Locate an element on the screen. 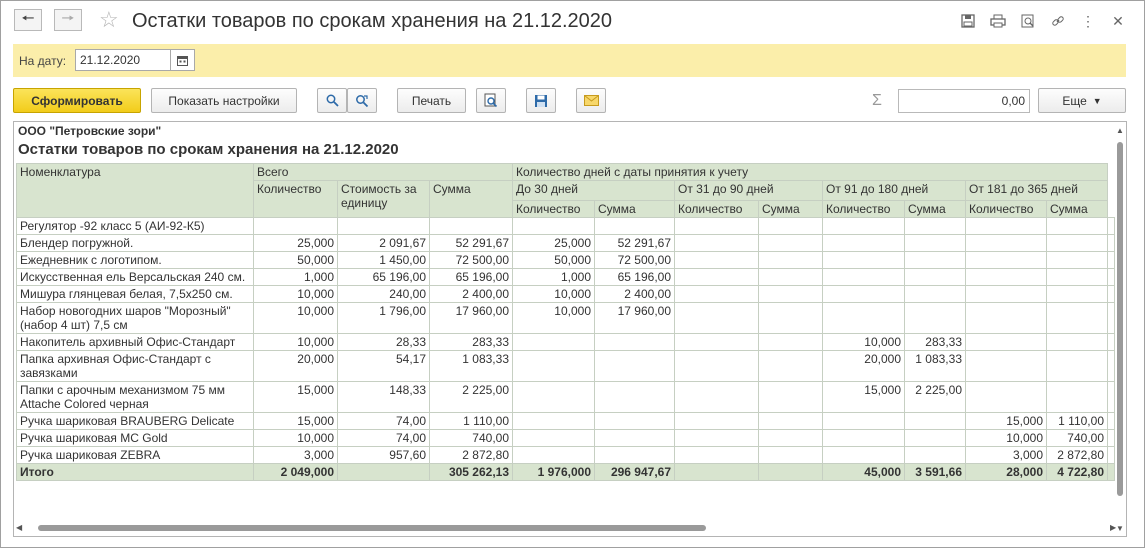 The height and width of the screenshot is (548, 1145). horizontal-scrollbar: ◀ ▶ is located at coordinates (566, 528).